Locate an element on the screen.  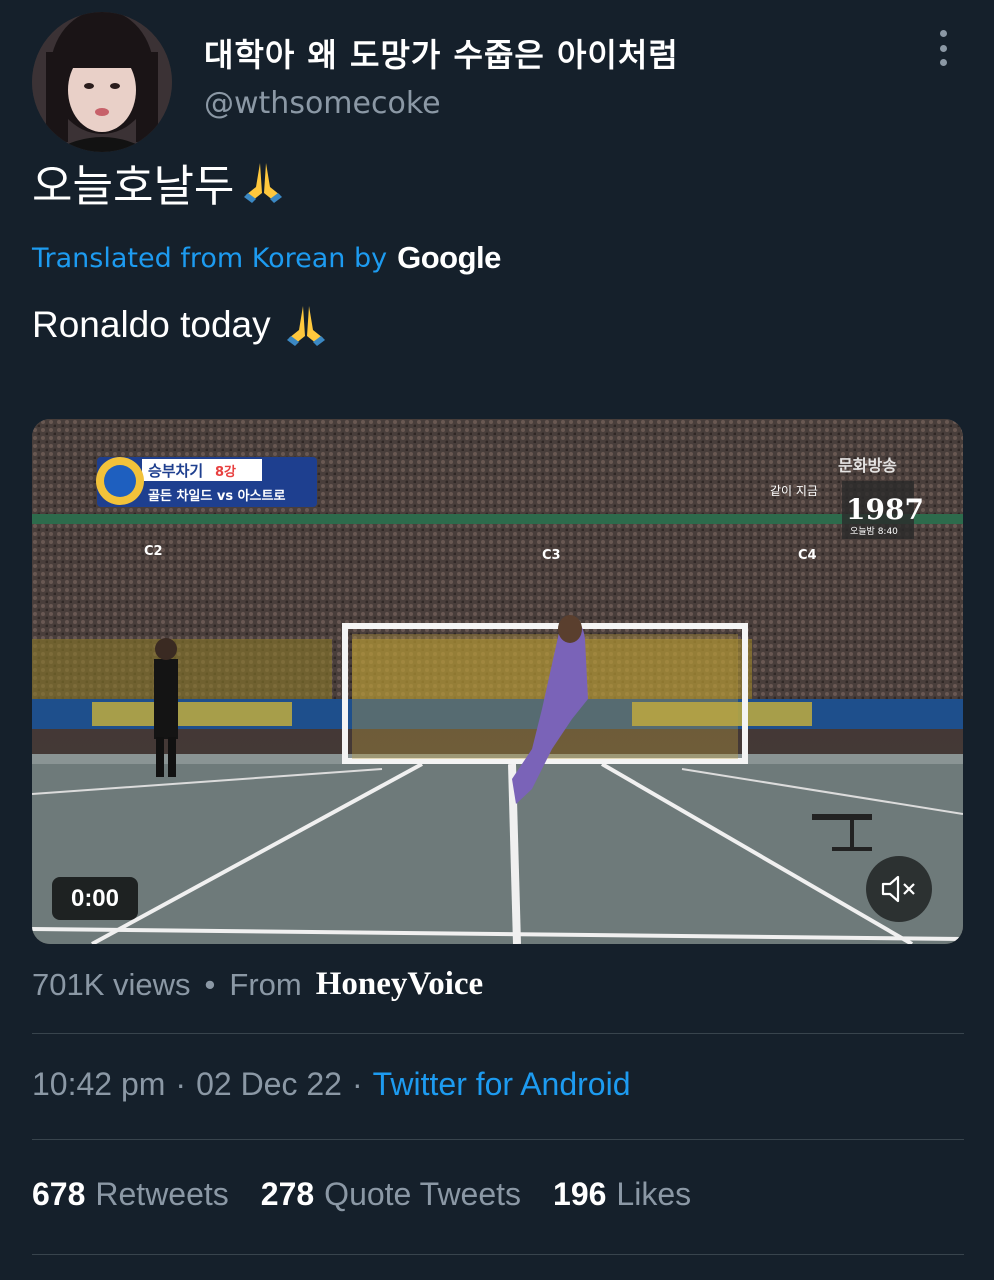
avatar is located at coordinates (102, 82).